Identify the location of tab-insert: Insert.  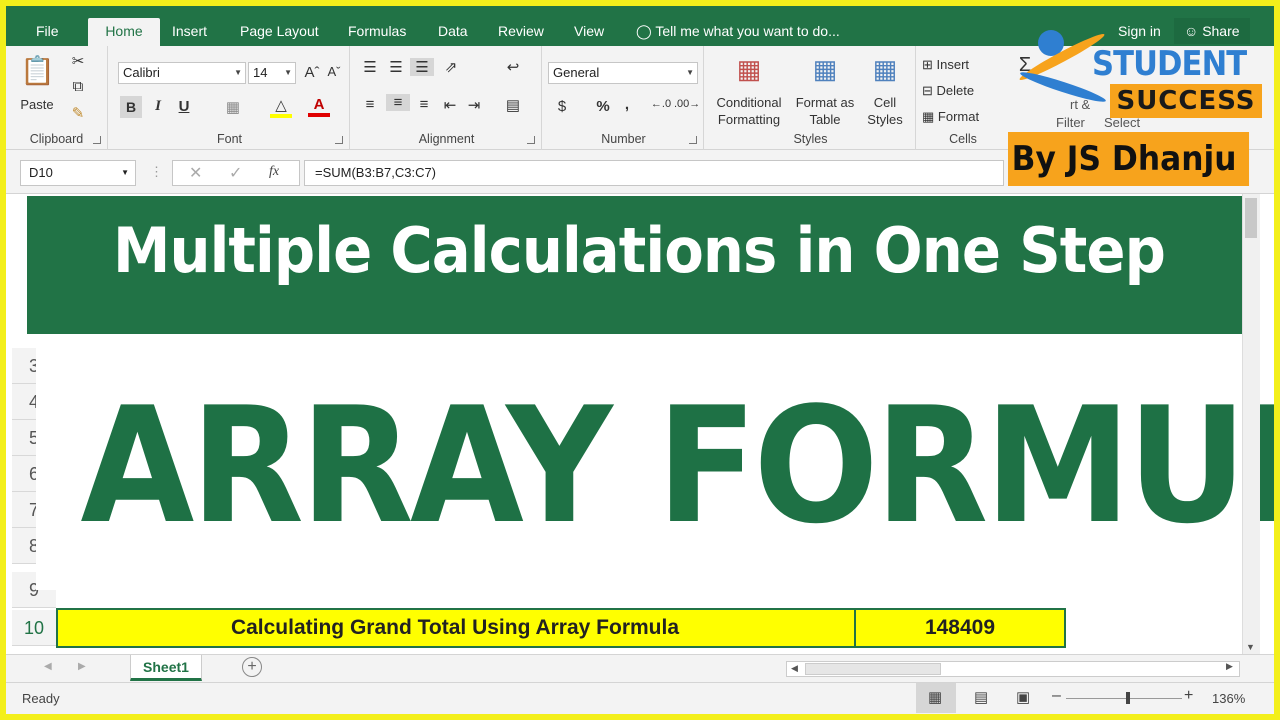
(189, 32).